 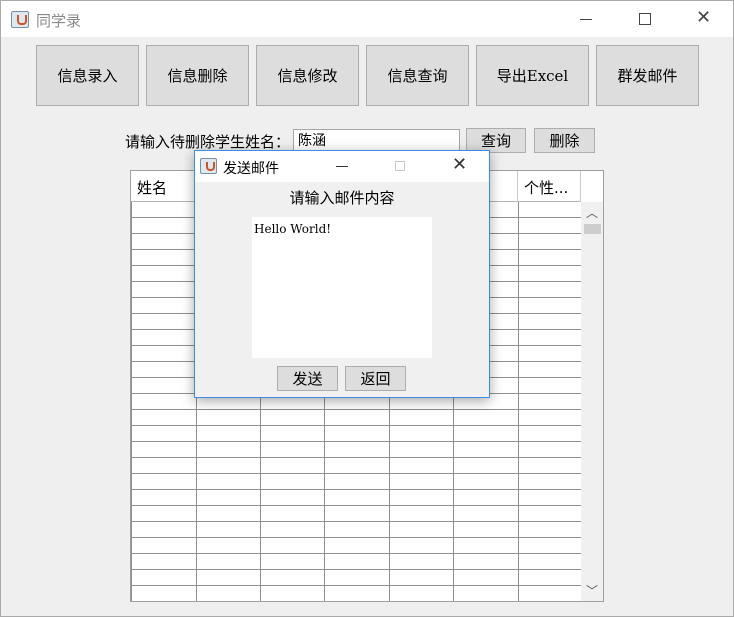 I want to click on minimize-button, so click(x=586, y=19).